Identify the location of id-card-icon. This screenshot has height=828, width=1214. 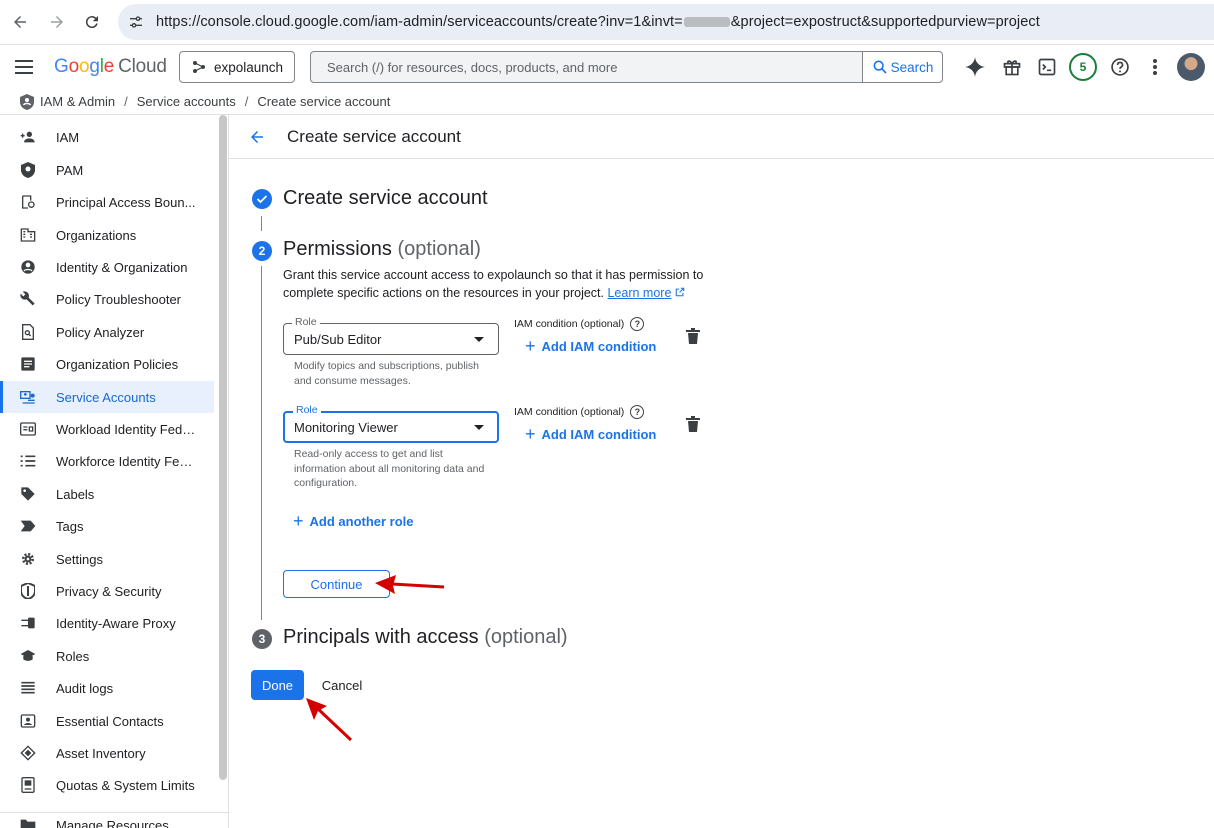
(28, 429).